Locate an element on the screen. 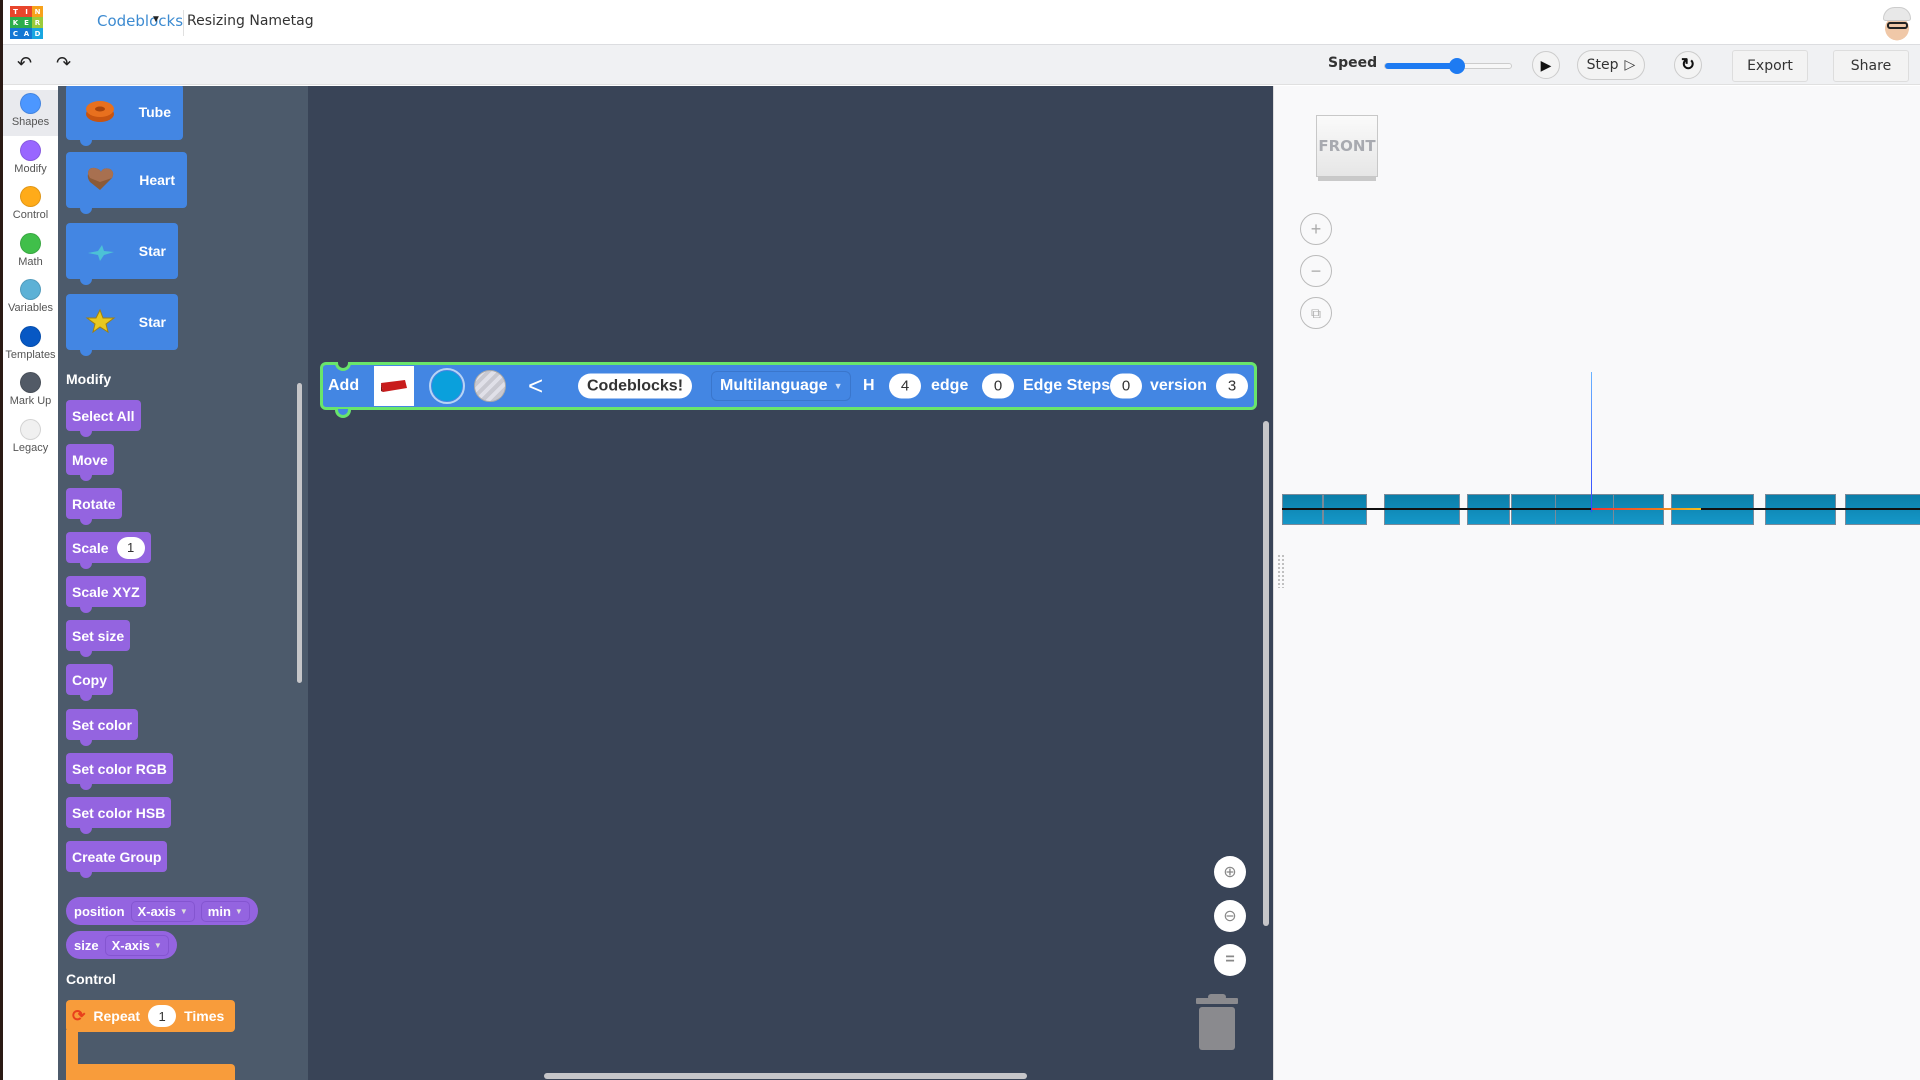 The image size is (1920, 1080). block-set-color-hsb: Set color HSB is located at coordinates (119, 815).